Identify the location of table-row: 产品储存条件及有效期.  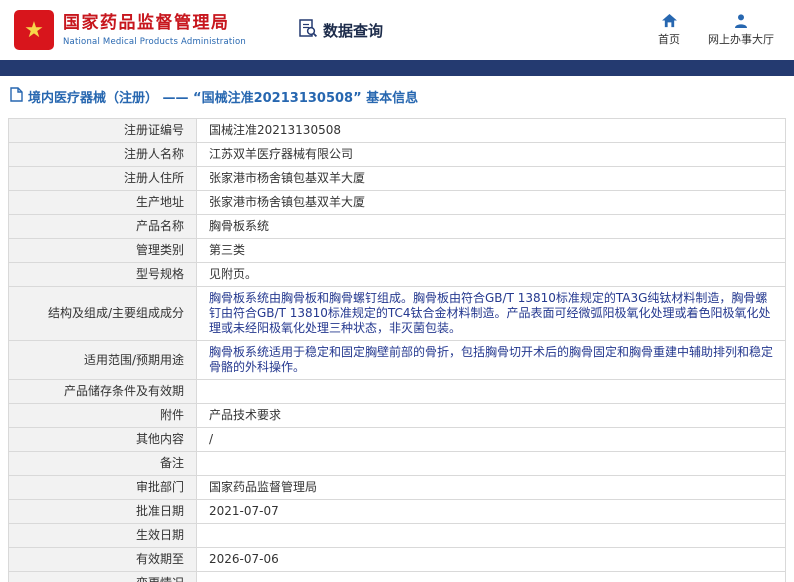
(397, 391).